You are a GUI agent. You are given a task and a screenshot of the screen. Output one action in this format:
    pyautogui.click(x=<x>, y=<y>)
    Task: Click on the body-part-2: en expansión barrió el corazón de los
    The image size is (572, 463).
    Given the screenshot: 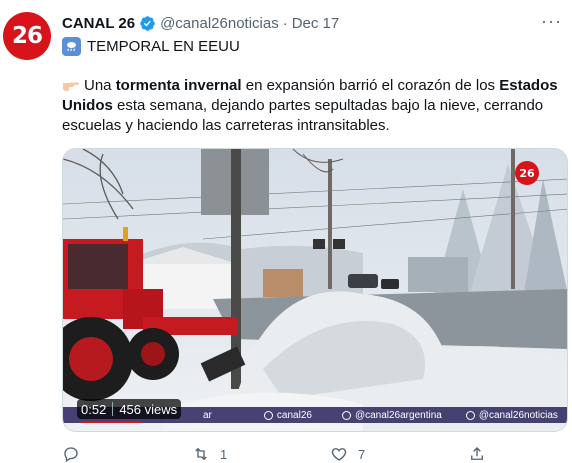 What is the action you would take?
    pyautogui.click(x=370, y=85)
    